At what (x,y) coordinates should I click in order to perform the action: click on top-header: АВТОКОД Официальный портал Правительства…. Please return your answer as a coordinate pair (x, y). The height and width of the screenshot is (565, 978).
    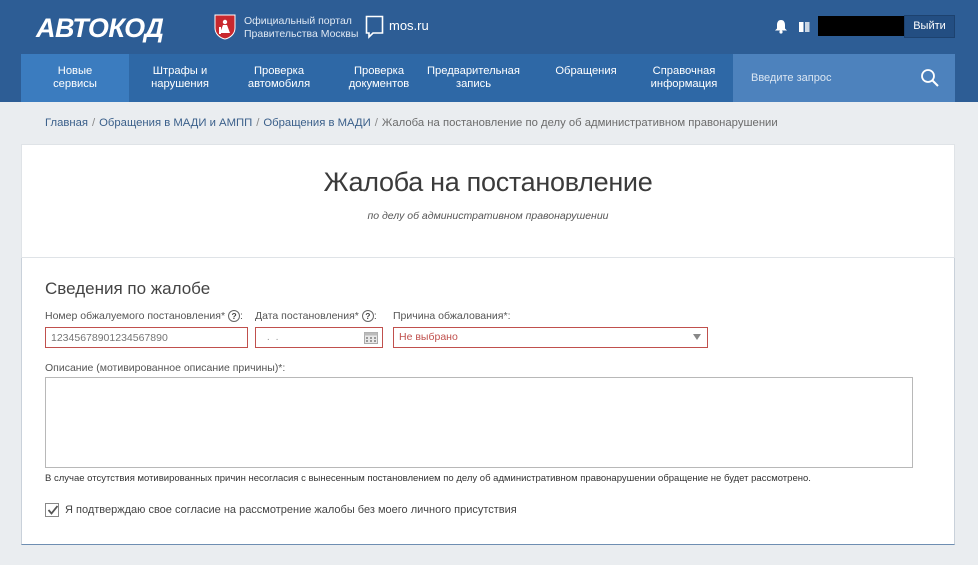
    Looking at the image, I should click on (489, 27).